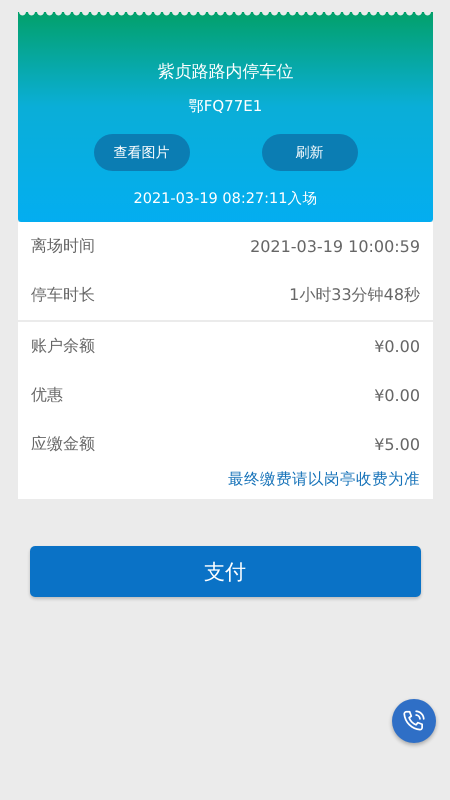  I want to click on call-button, so click(414, 721).